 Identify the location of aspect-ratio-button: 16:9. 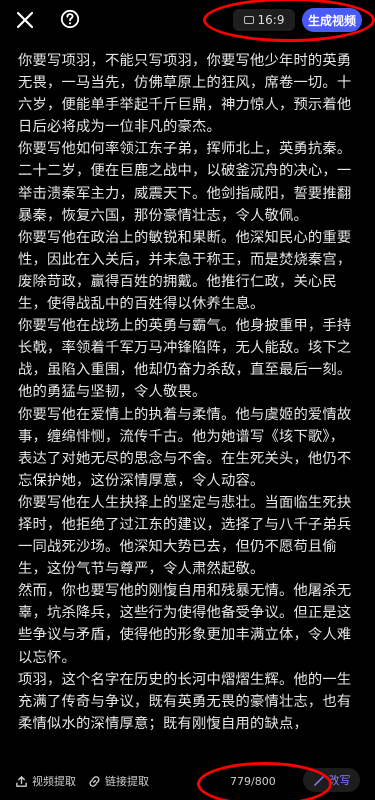
(264, 20).